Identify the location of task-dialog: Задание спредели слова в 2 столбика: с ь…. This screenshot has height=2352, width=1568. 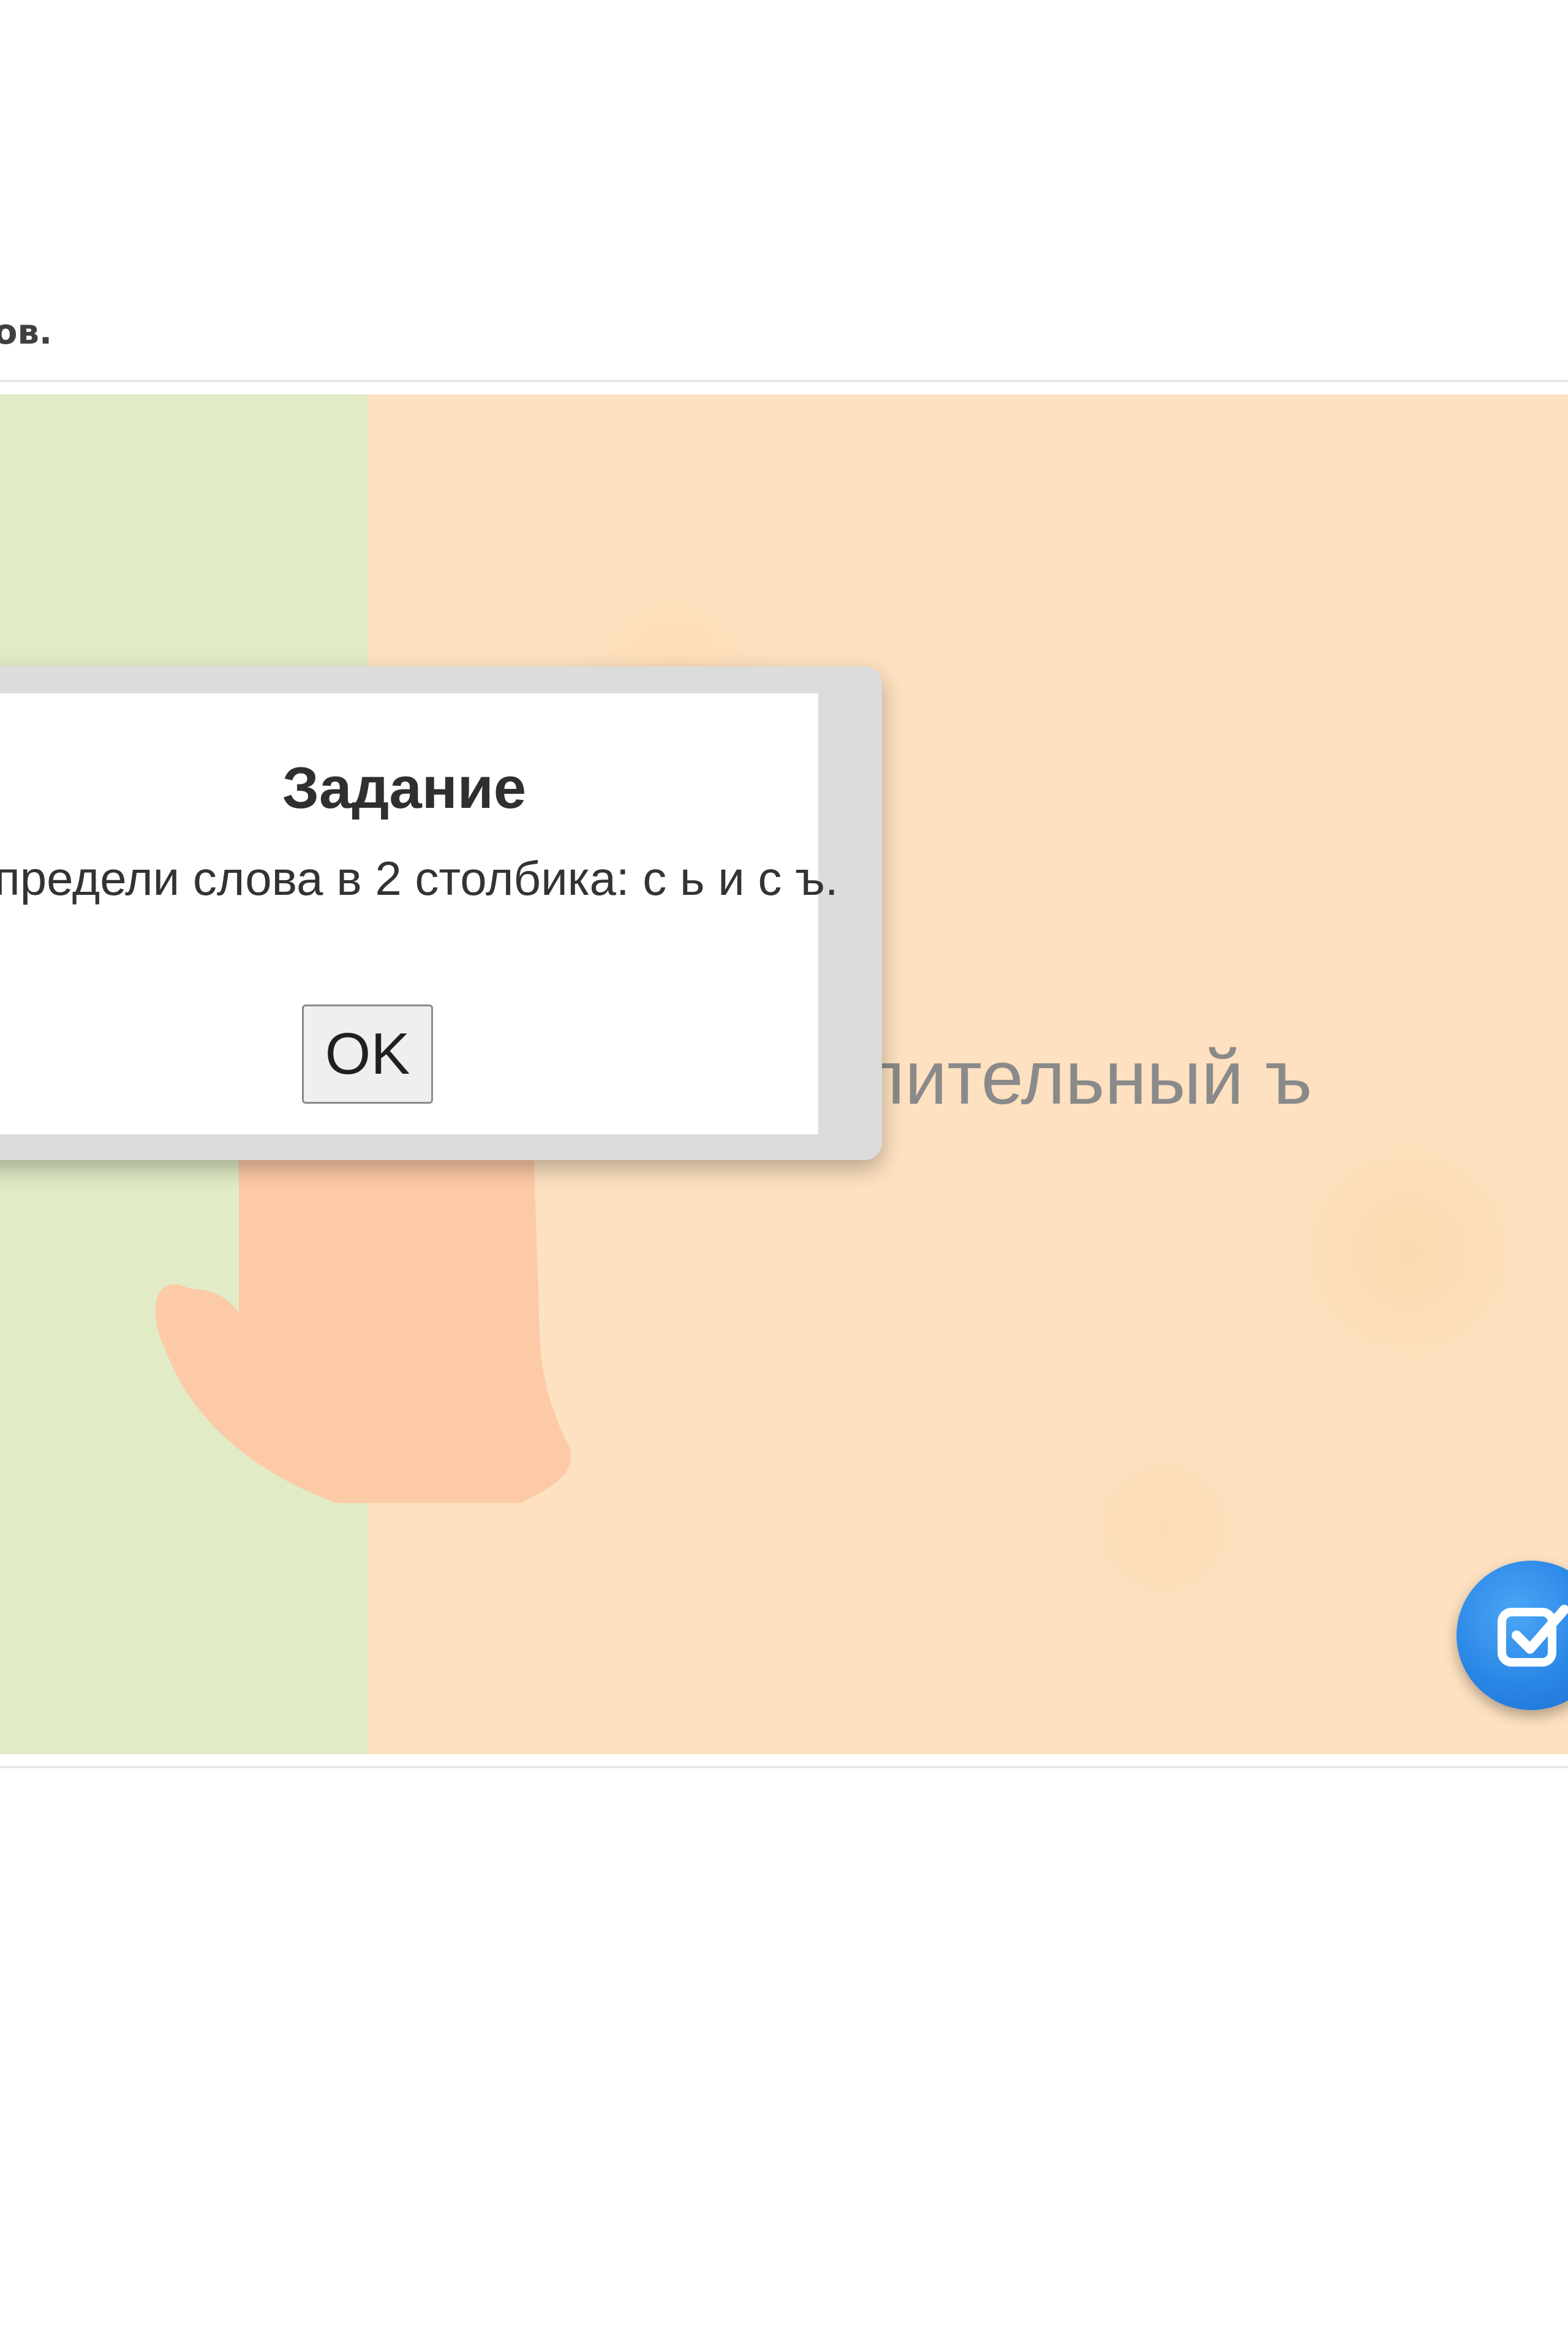
(441, 913).